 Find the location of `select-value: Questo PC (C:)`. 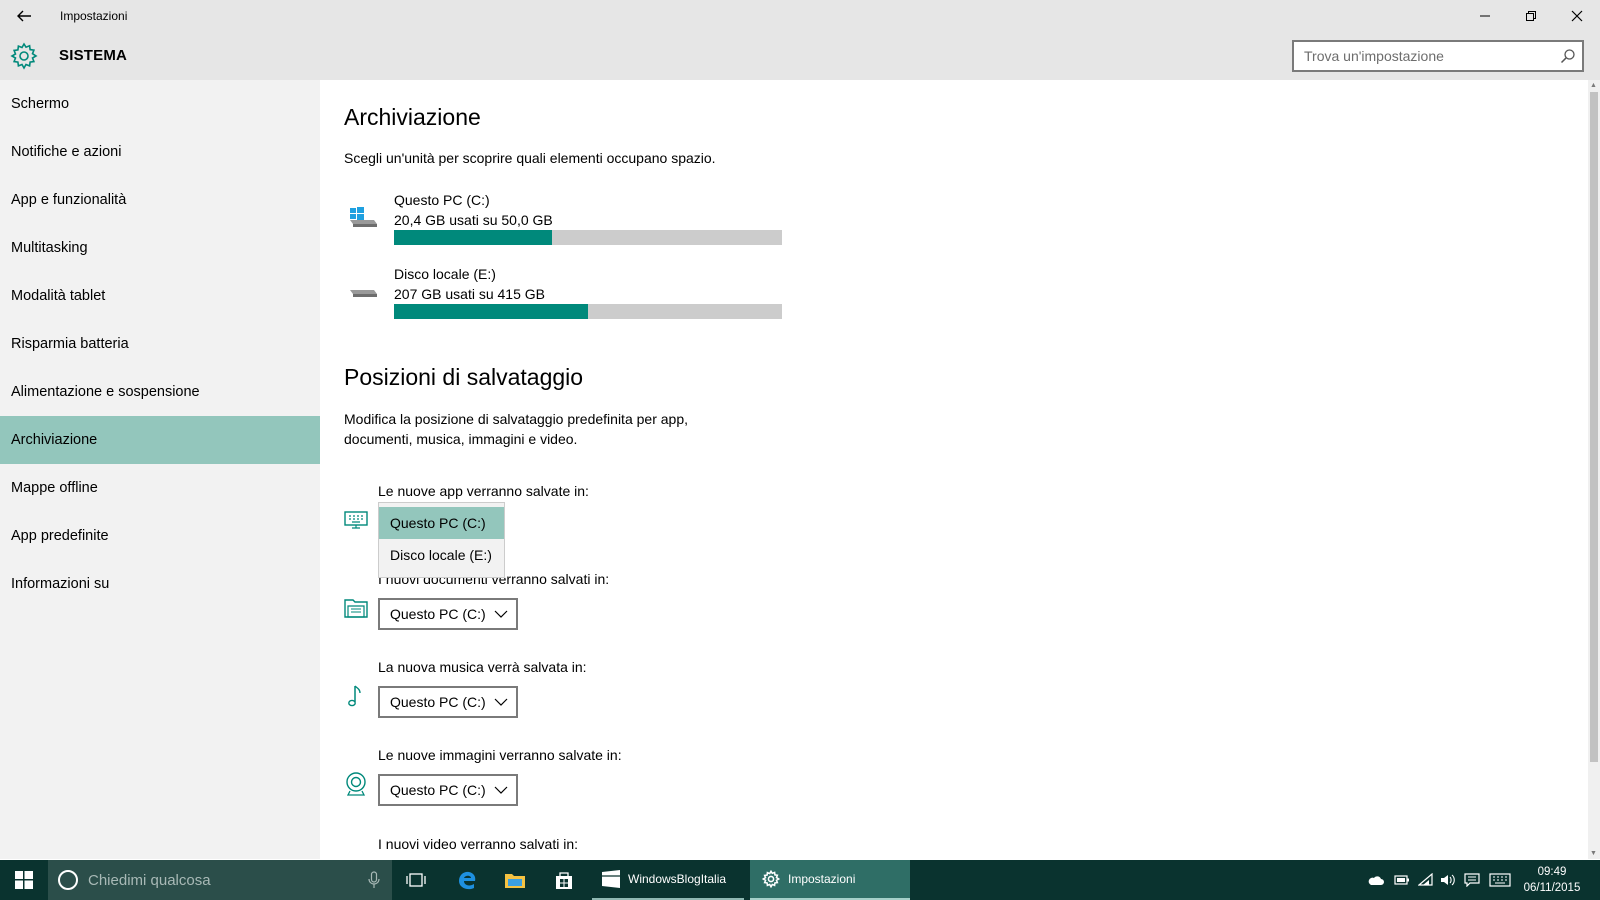

select-value: Questo PC (C:) is located at coordinates (438, 702).